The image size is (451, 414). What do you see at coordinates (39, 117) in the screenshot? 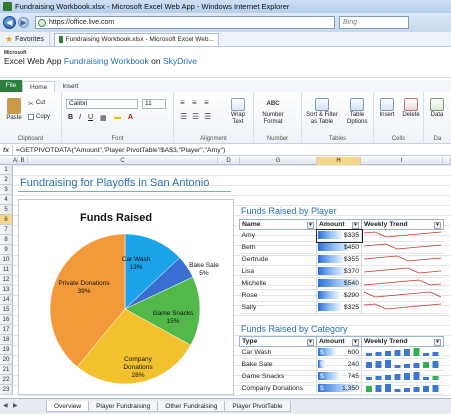
I see `copy-button: Copy` at bounding box center [39, 117].